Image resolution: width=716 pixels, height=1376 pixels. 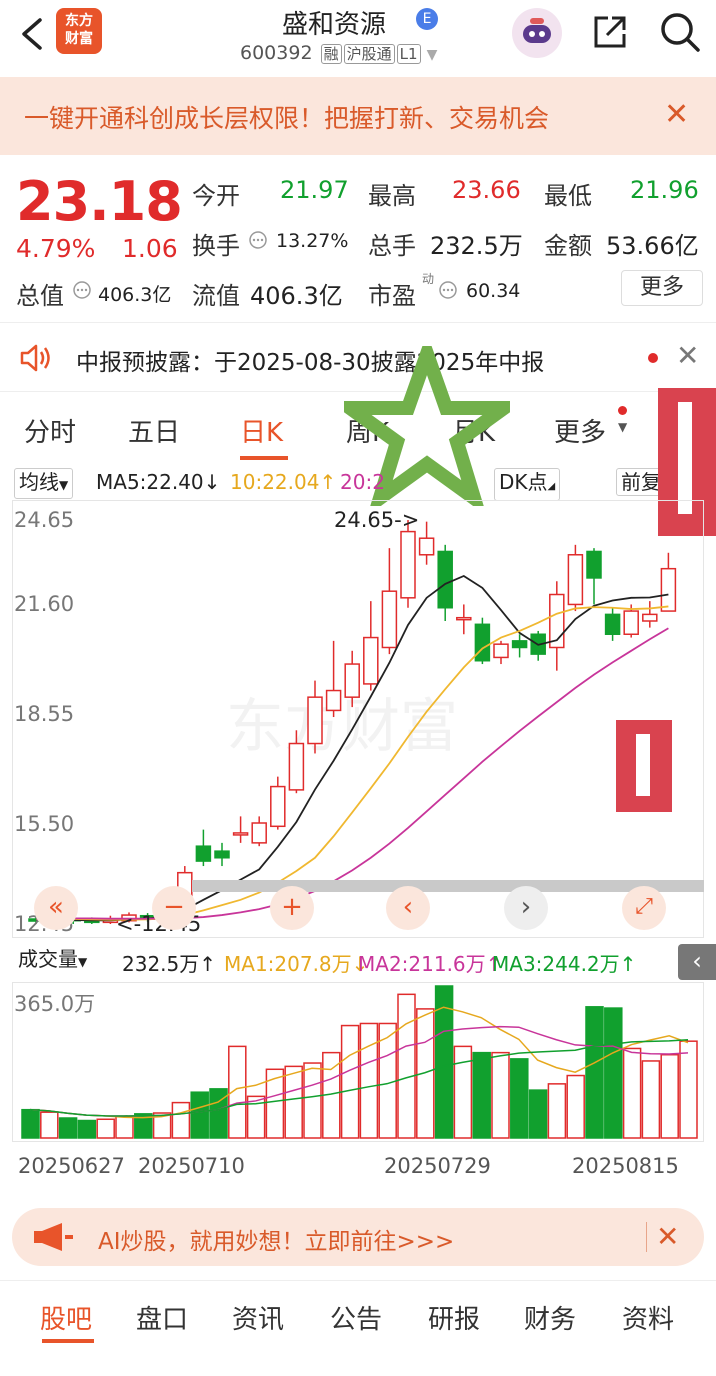 What do you see at coordinates (44, 714) in the screenshot?
I see `y-tick: 18.55` at bounding box center [44, 714].